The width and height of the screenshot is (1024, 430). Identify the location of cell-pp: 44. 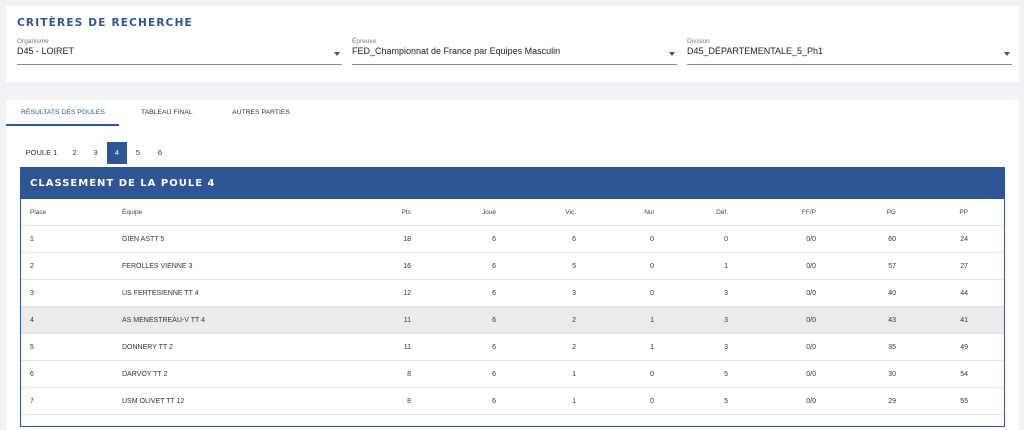
(964, 293).